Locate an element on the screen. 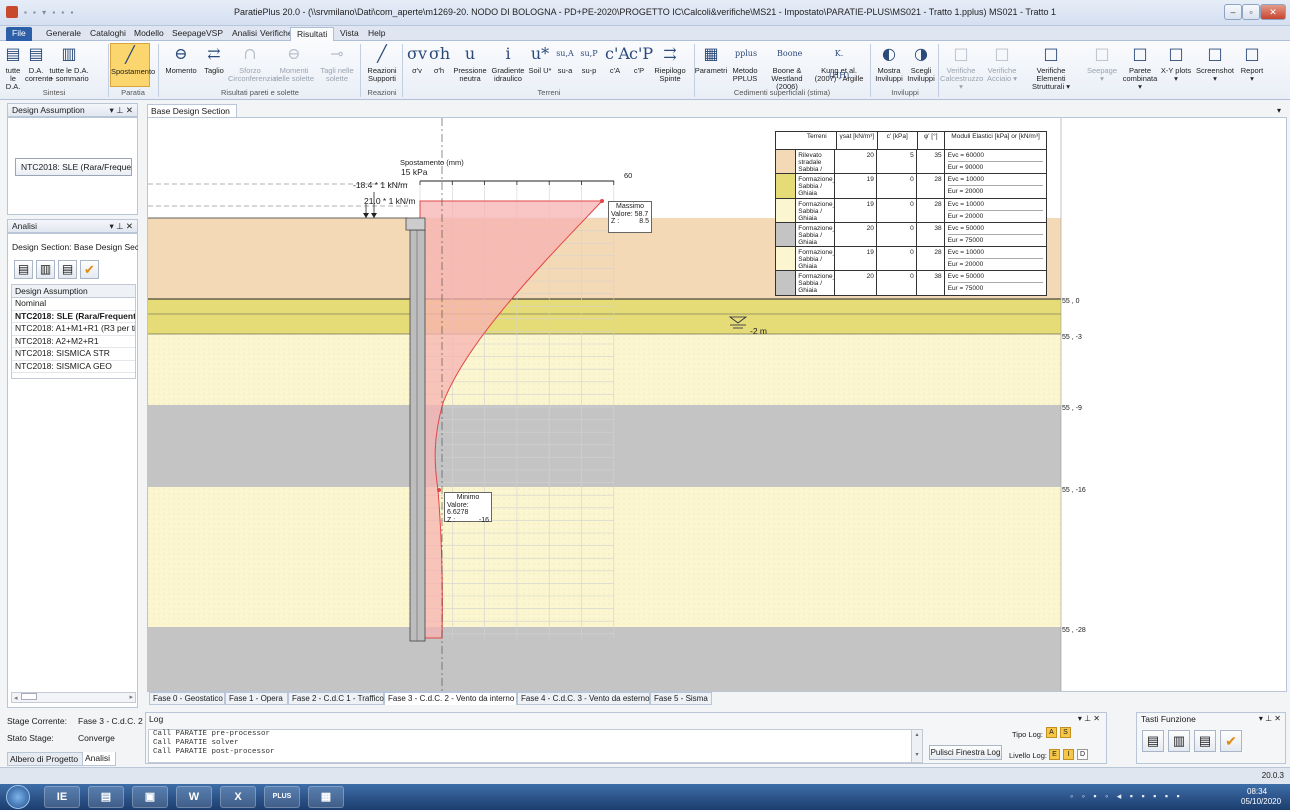 Image resolution: width=1290 pixels, height=810 pixels. bottom-tab-albero-label: Albero di Progetto is located at coordinates (44, 759).